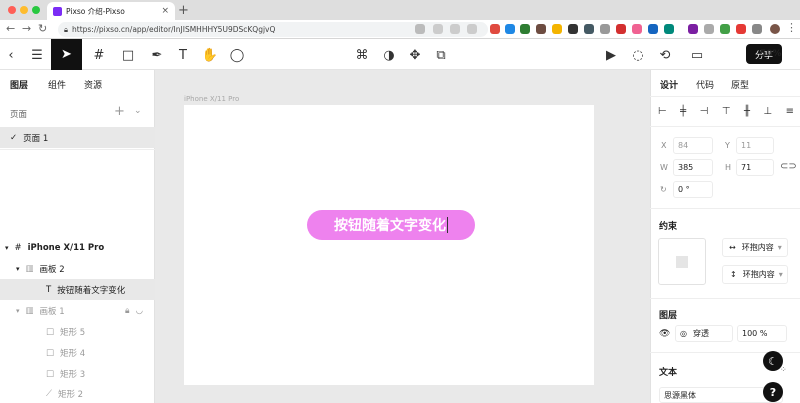  I want to click on extension-3-icon, so click(525, 29).